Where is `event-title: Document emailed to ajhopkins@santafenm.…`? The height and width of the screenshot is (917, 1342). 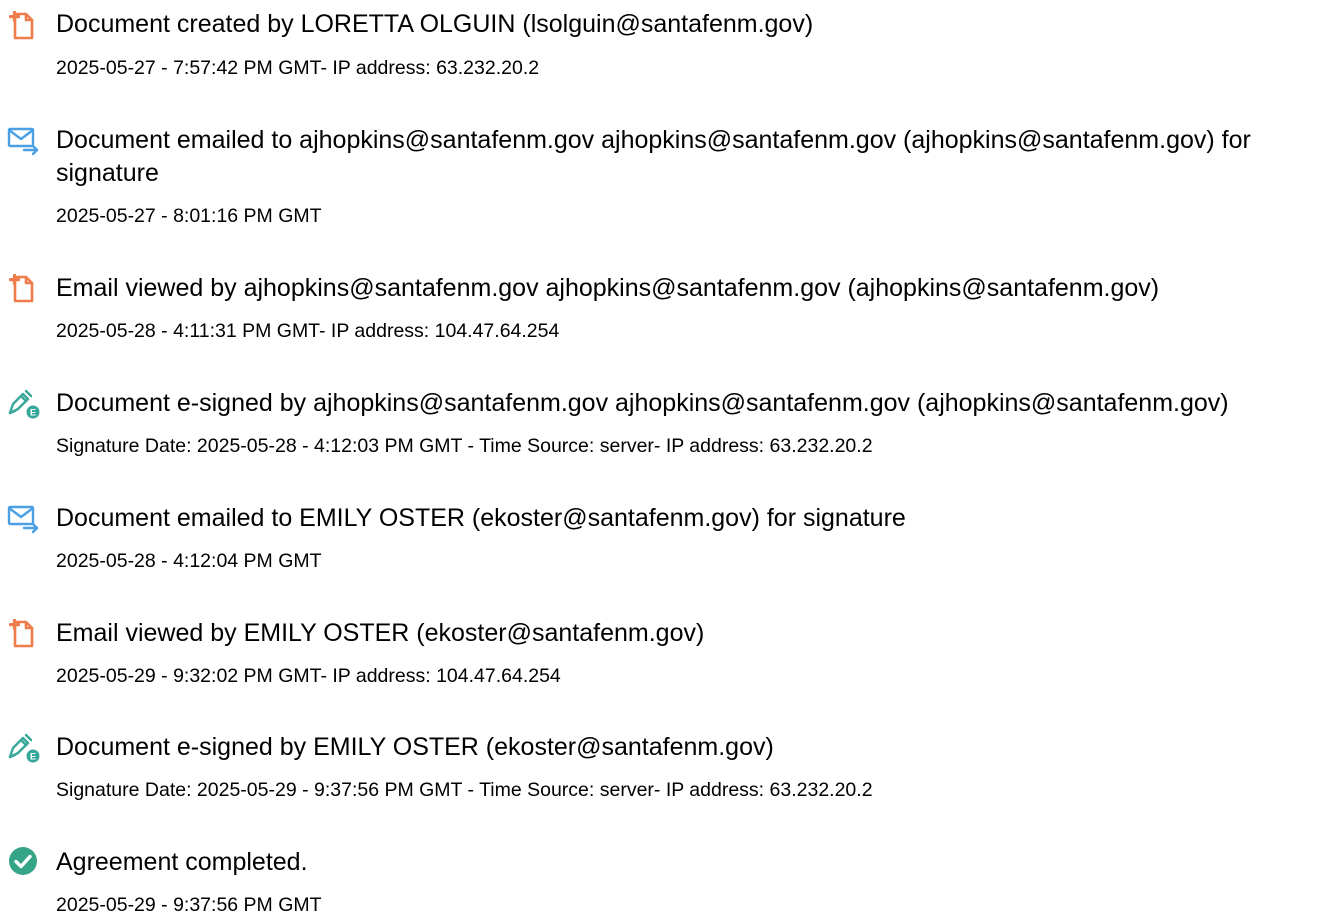 event-title: Document emailed to ajhopkins@santafenm.… is located at coordinates (653, 156).